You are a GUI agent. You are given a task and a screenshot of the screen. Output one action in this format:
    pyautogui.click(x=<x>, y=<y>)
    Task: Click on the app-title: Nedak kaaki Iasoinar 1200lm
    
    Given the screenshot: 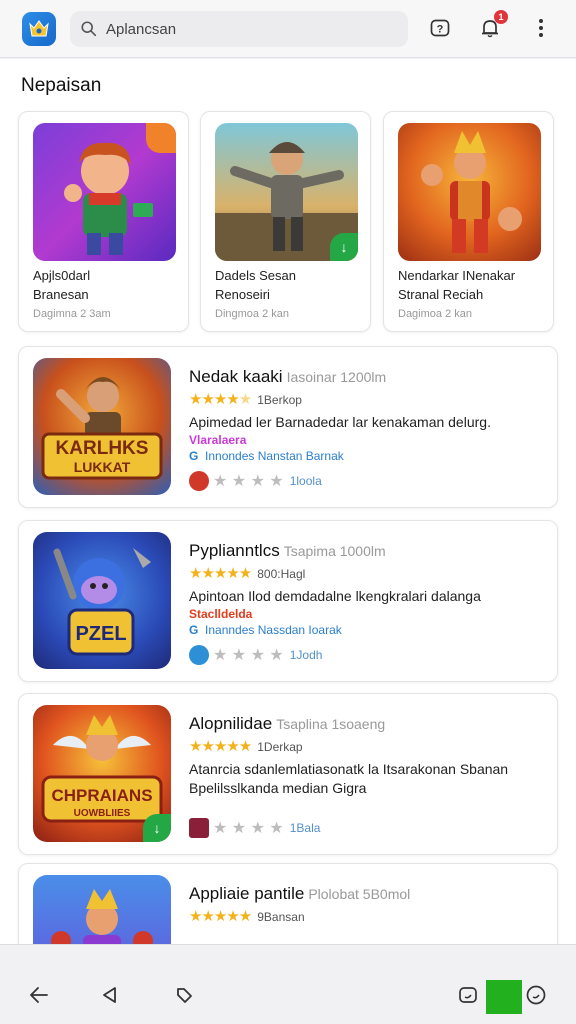 What is the action you would take?
    pyautogui.click(x=288, y=376)
    